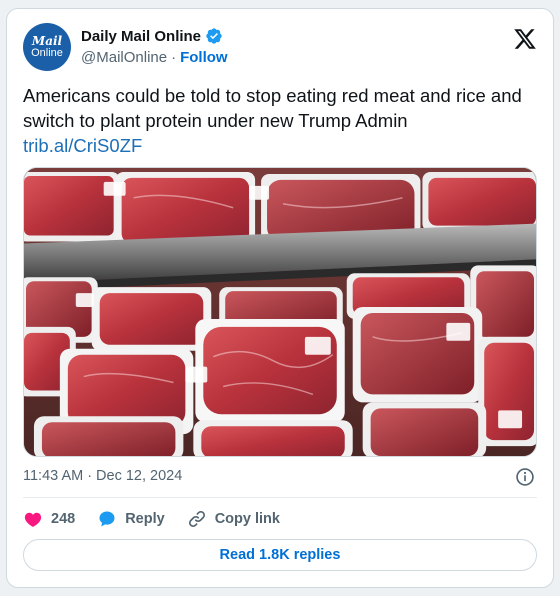 Image resolution: width=560 pixels, height=596 pixels. I want to click on divider, so click(280, 497).